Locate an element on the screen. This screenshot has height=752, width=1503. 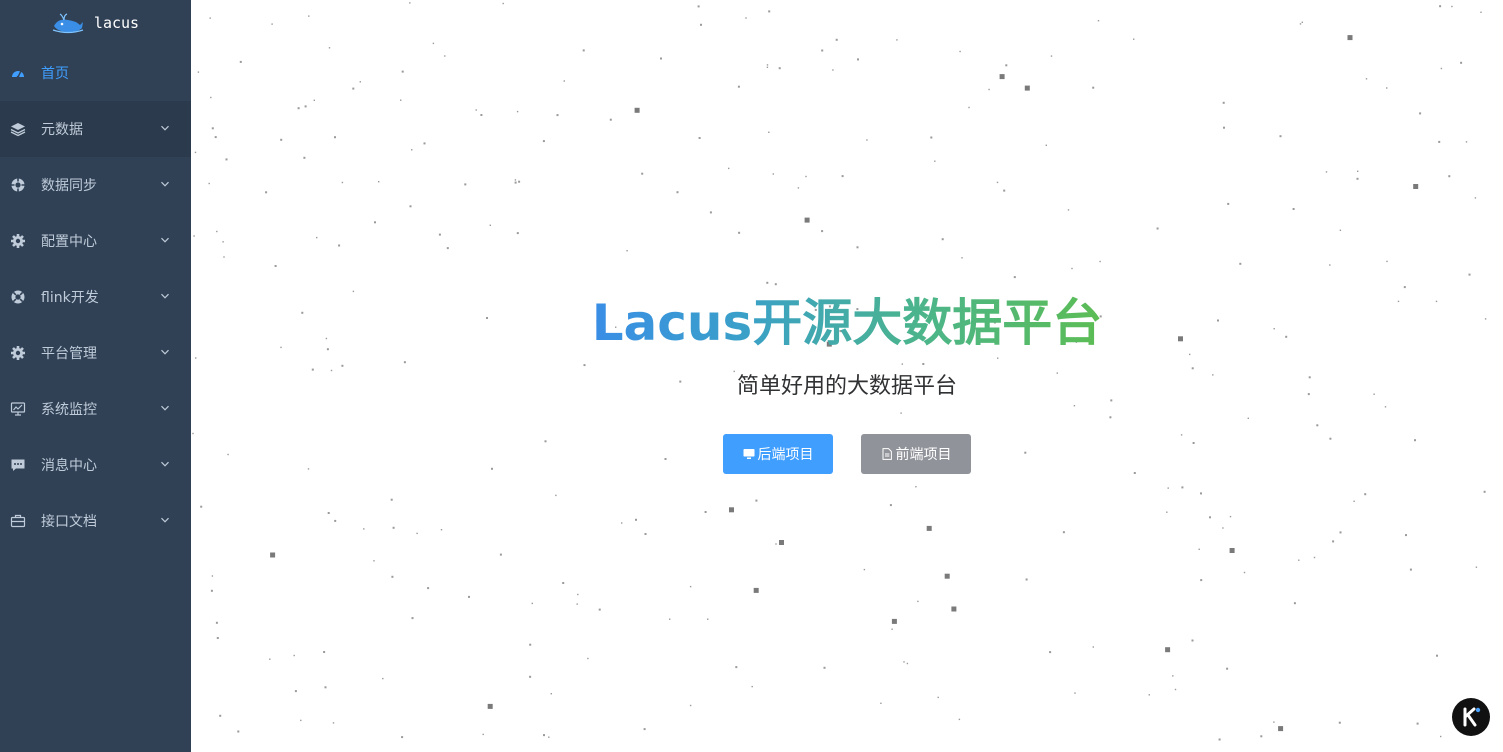
sidebar-item-7: 系统监控 is located at coordinates (95, 409).